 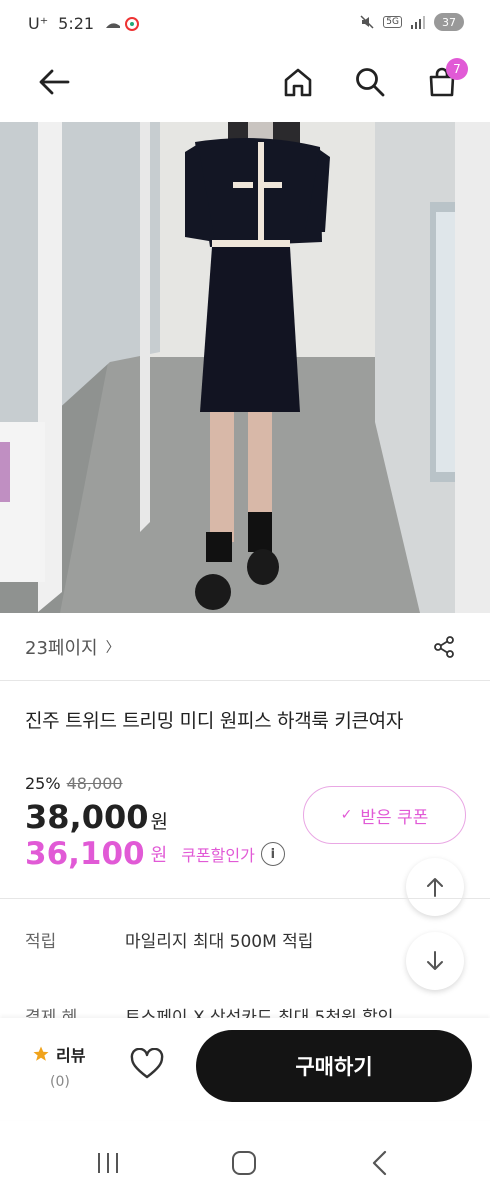 I want to click on coupon-price-row: 36,100 원 쿠폰할인가 i, so click(x=155, y=854).